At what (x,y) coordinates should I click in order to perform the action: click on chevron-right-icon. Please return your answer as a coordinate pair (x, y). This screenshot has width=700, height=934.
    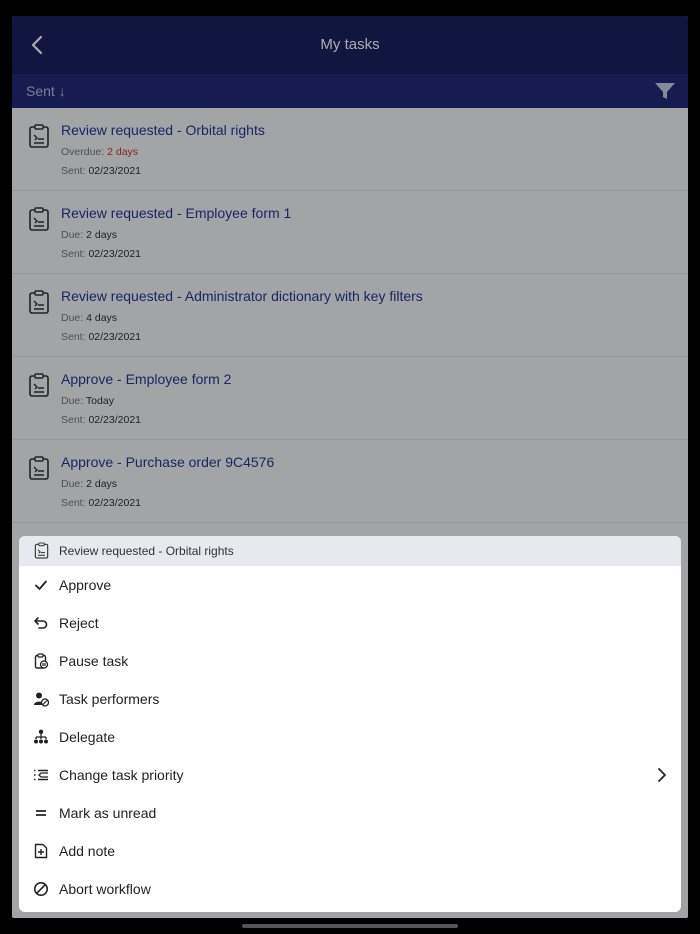
    Looking at the image, I should click on (662, 775).